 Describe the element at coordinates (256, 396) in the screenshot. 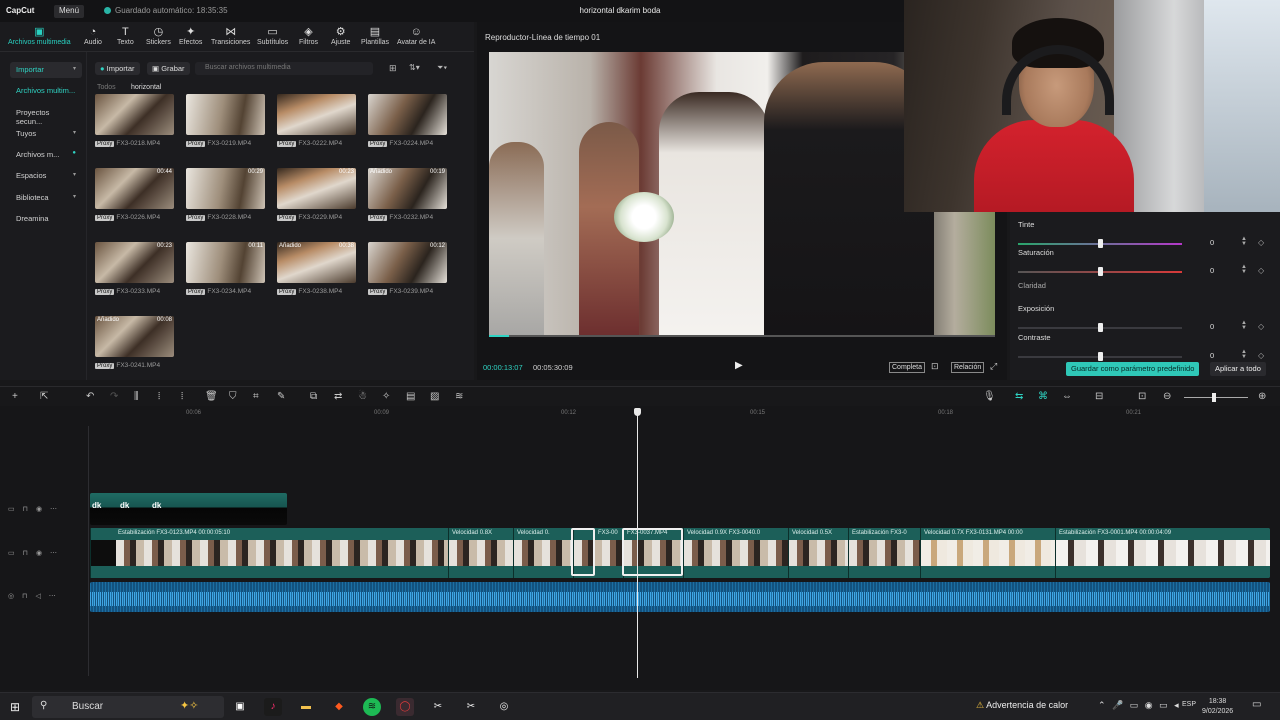

I see `crop-icon: ⌗` at that location.